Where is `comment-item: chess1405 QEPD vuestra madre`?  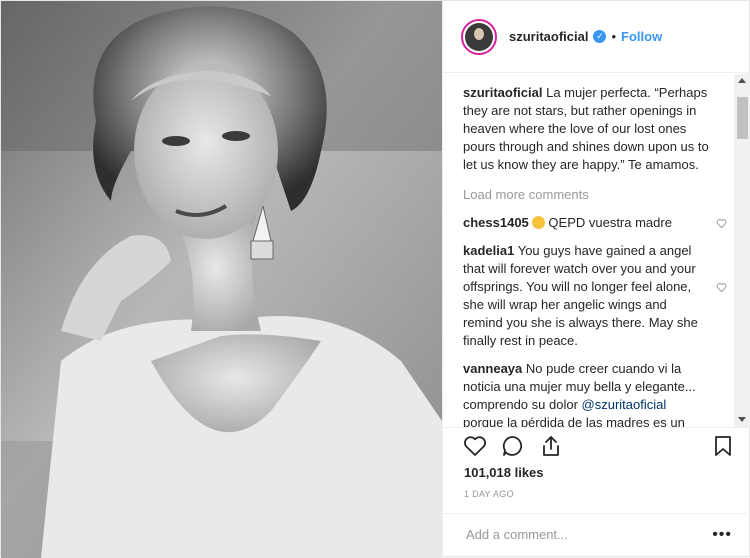 comment-item: chess1405 QEPD vuestra madre is located at coordinates (599, 223).